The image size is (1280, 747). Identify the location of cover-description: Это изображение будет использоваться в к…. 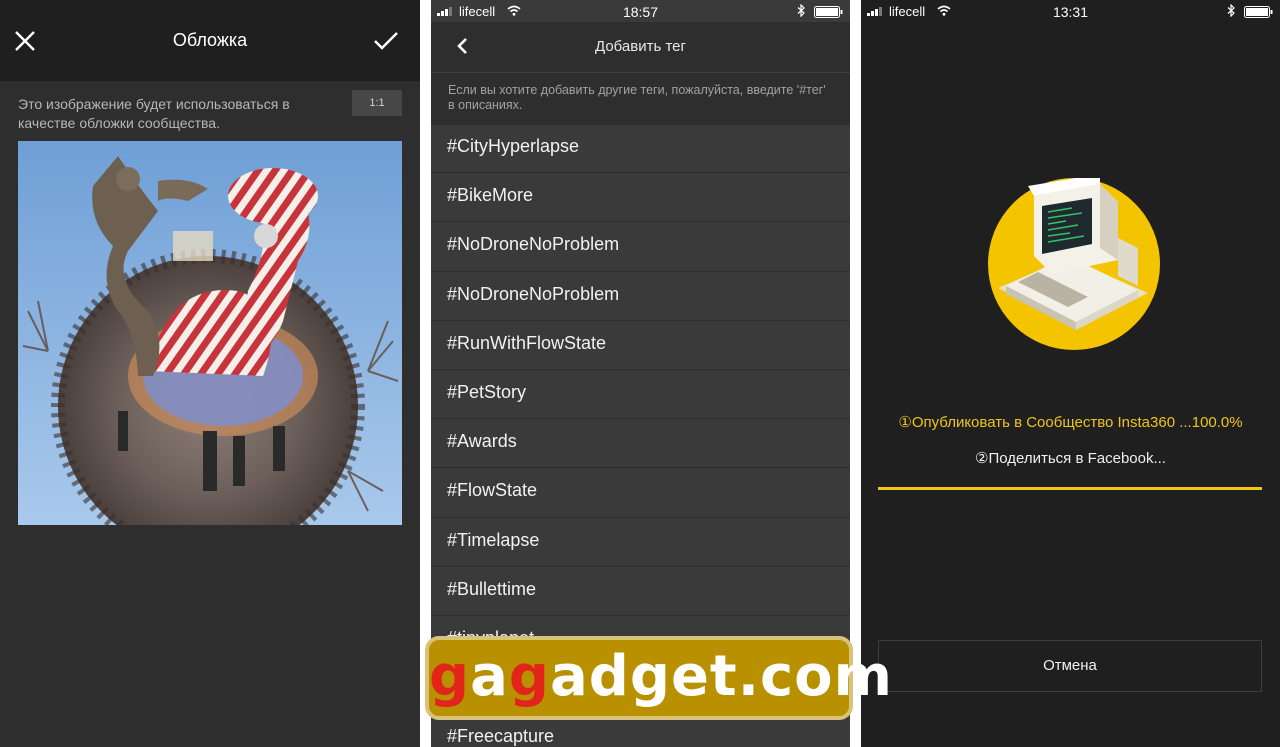
(154, 113).